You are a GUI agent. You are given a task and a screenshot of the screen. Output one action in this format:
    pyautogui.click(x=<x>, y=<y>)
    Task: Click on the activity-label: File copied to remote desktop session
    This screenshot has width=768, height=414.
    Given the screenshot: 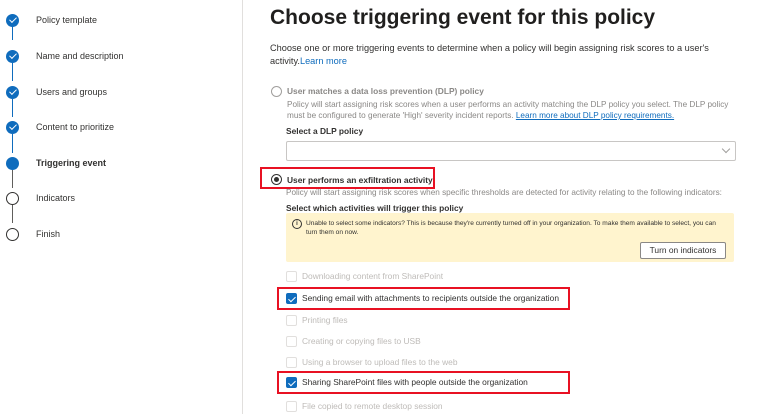 What is the action you would take?
    pyautogui.click(x=372, y=406)
    